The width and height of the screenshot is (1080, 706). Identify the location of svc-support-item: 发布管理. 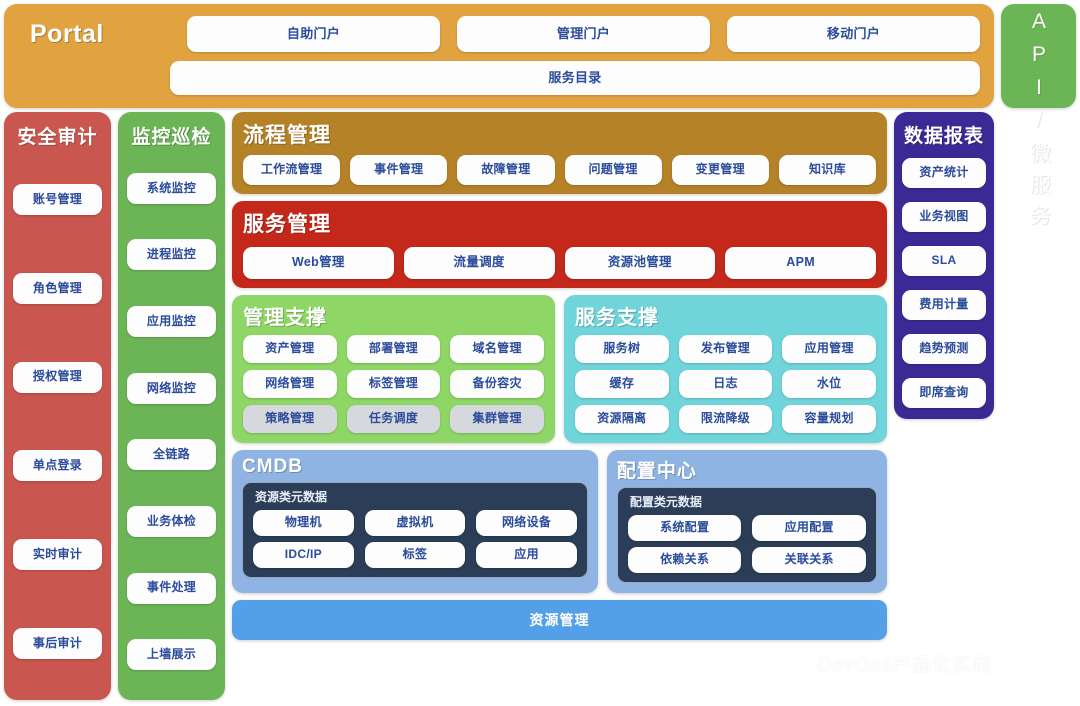
(725, 349).